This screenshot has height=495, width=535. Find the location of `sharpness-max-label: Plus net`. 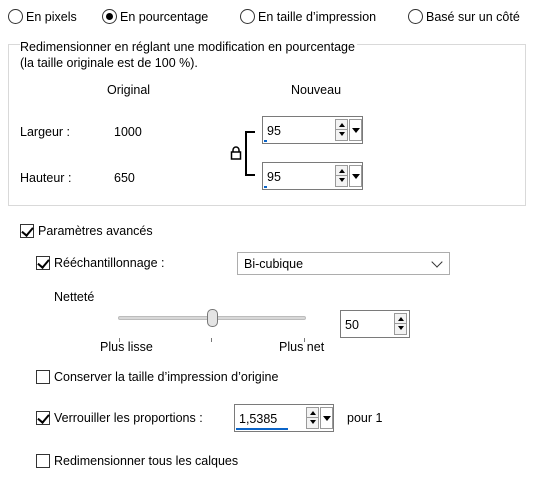

sharpness-max-label: Plus net is located at coordinates (302, 347).